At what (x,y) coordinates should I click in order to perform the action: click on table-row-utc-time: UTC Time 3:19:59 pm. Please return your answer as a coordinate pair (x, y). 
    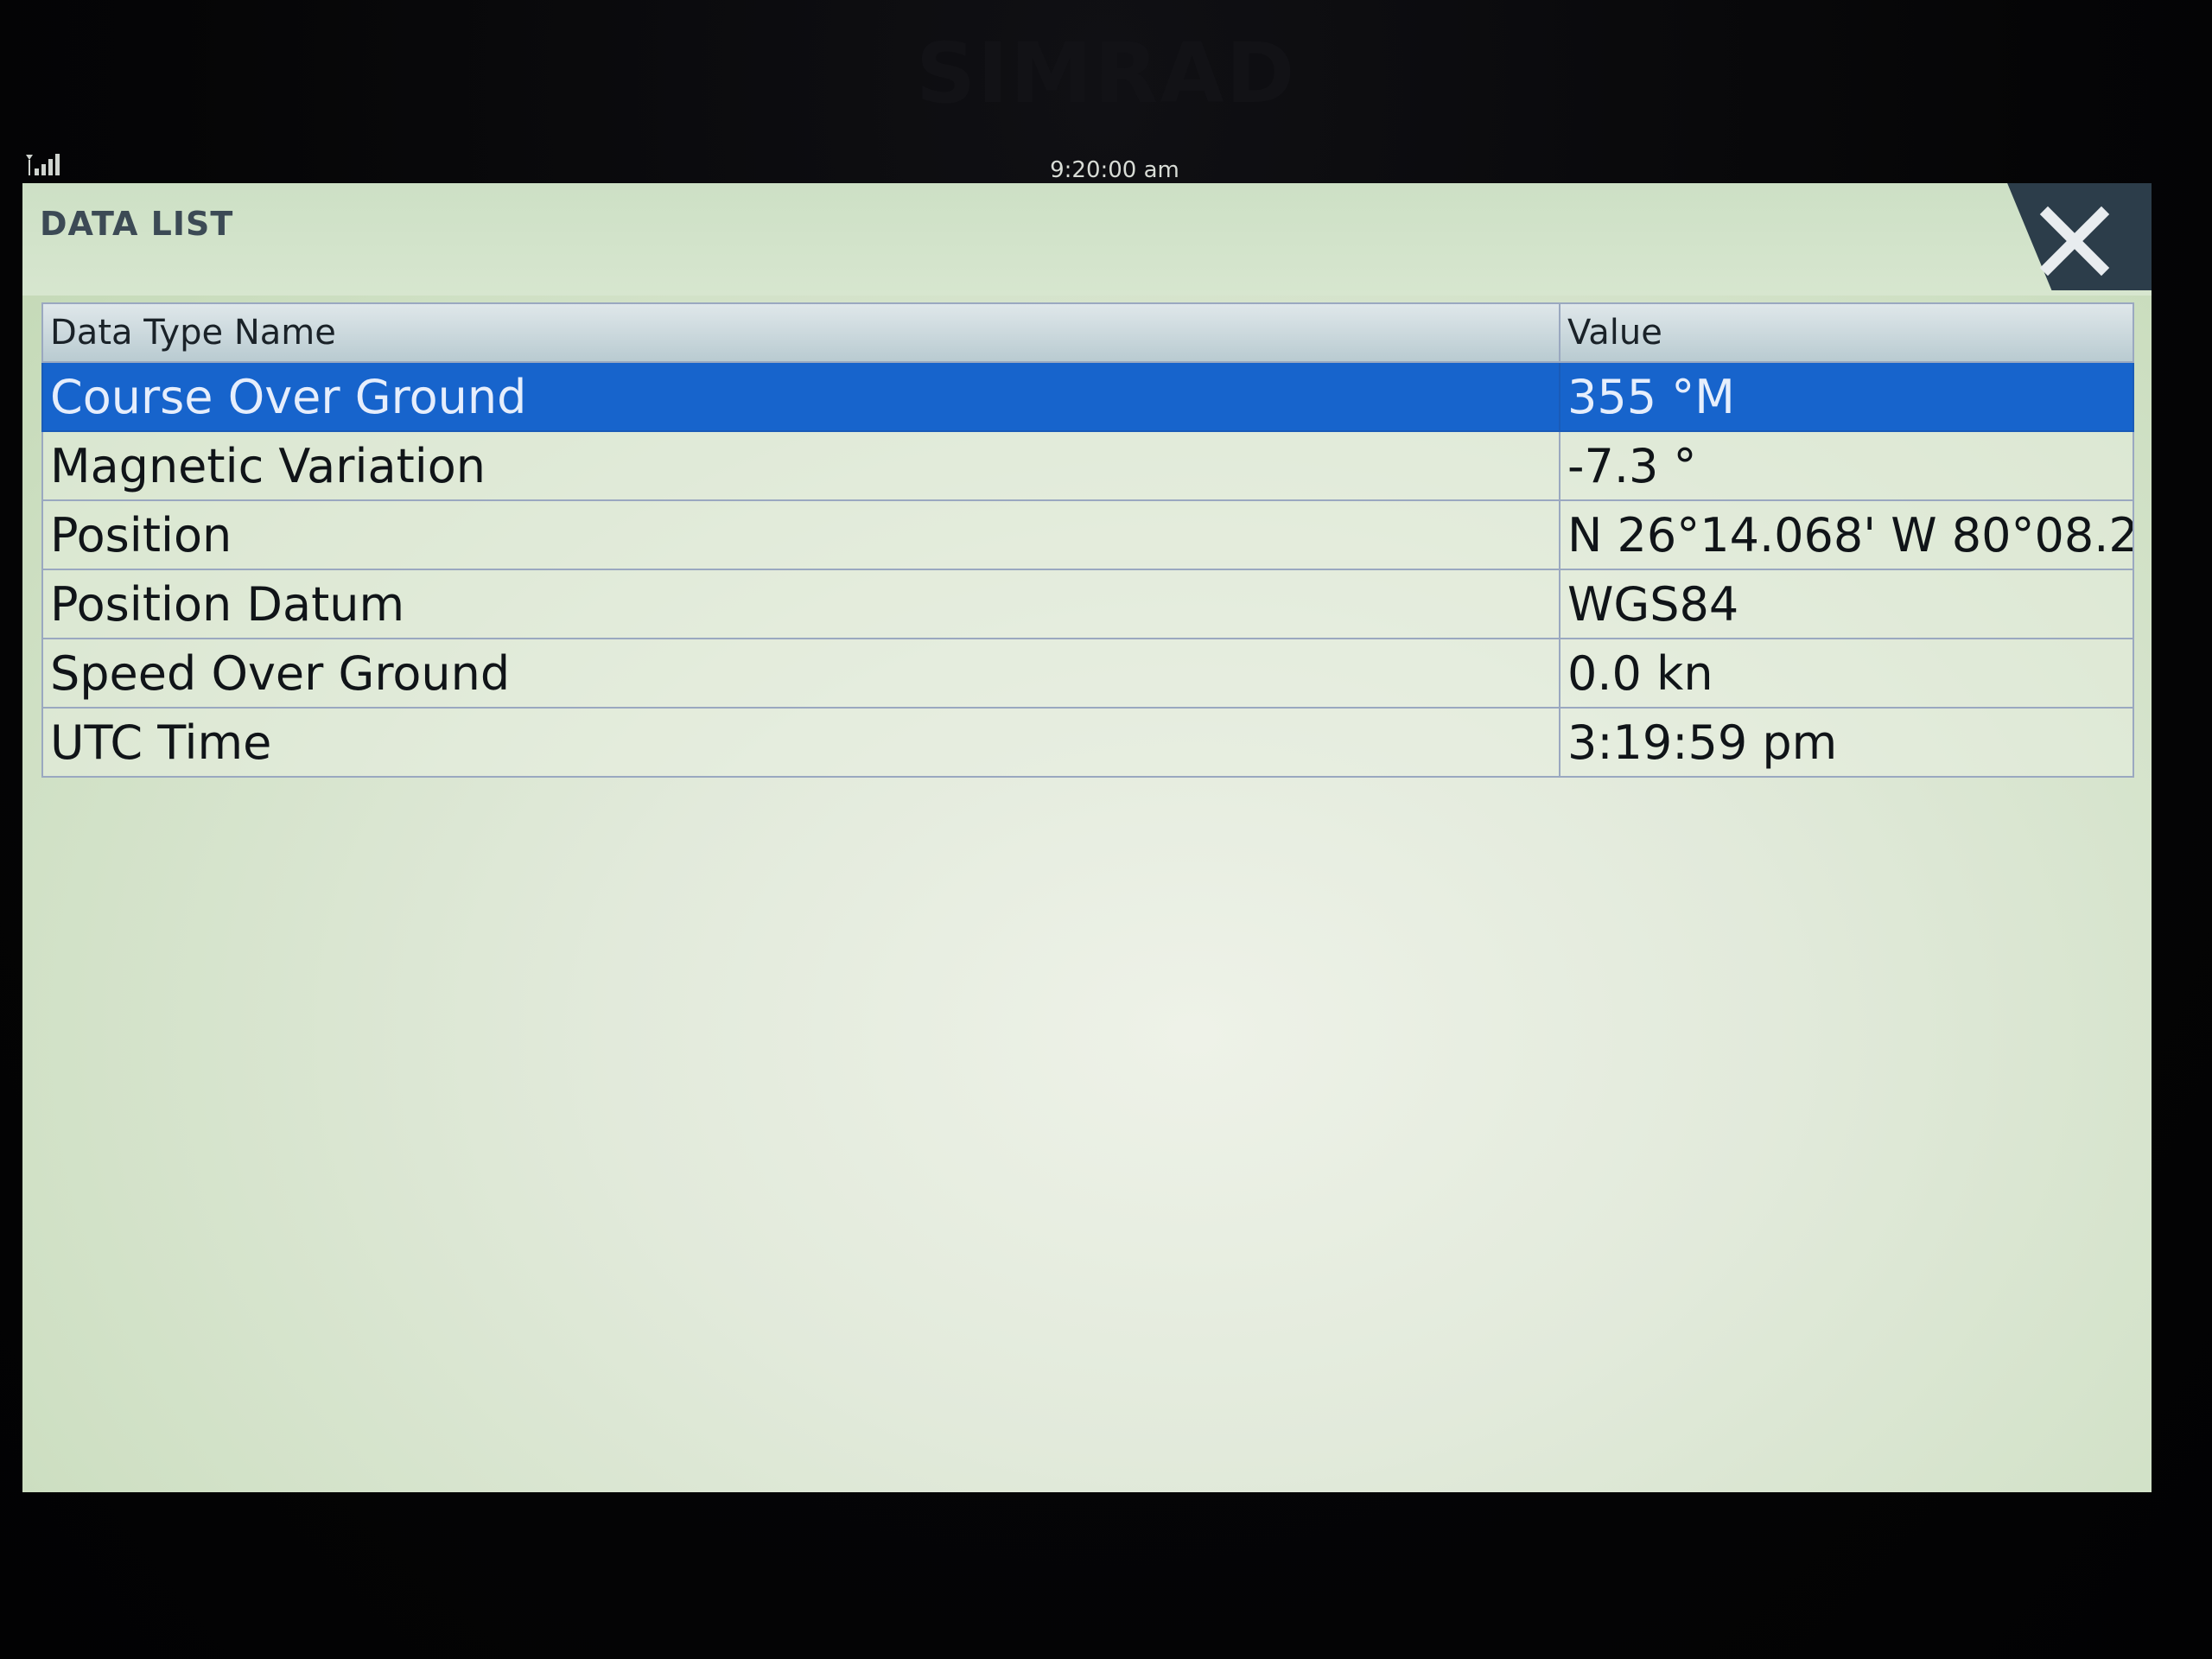
    Looking at the image, I should click on (1087, 742).